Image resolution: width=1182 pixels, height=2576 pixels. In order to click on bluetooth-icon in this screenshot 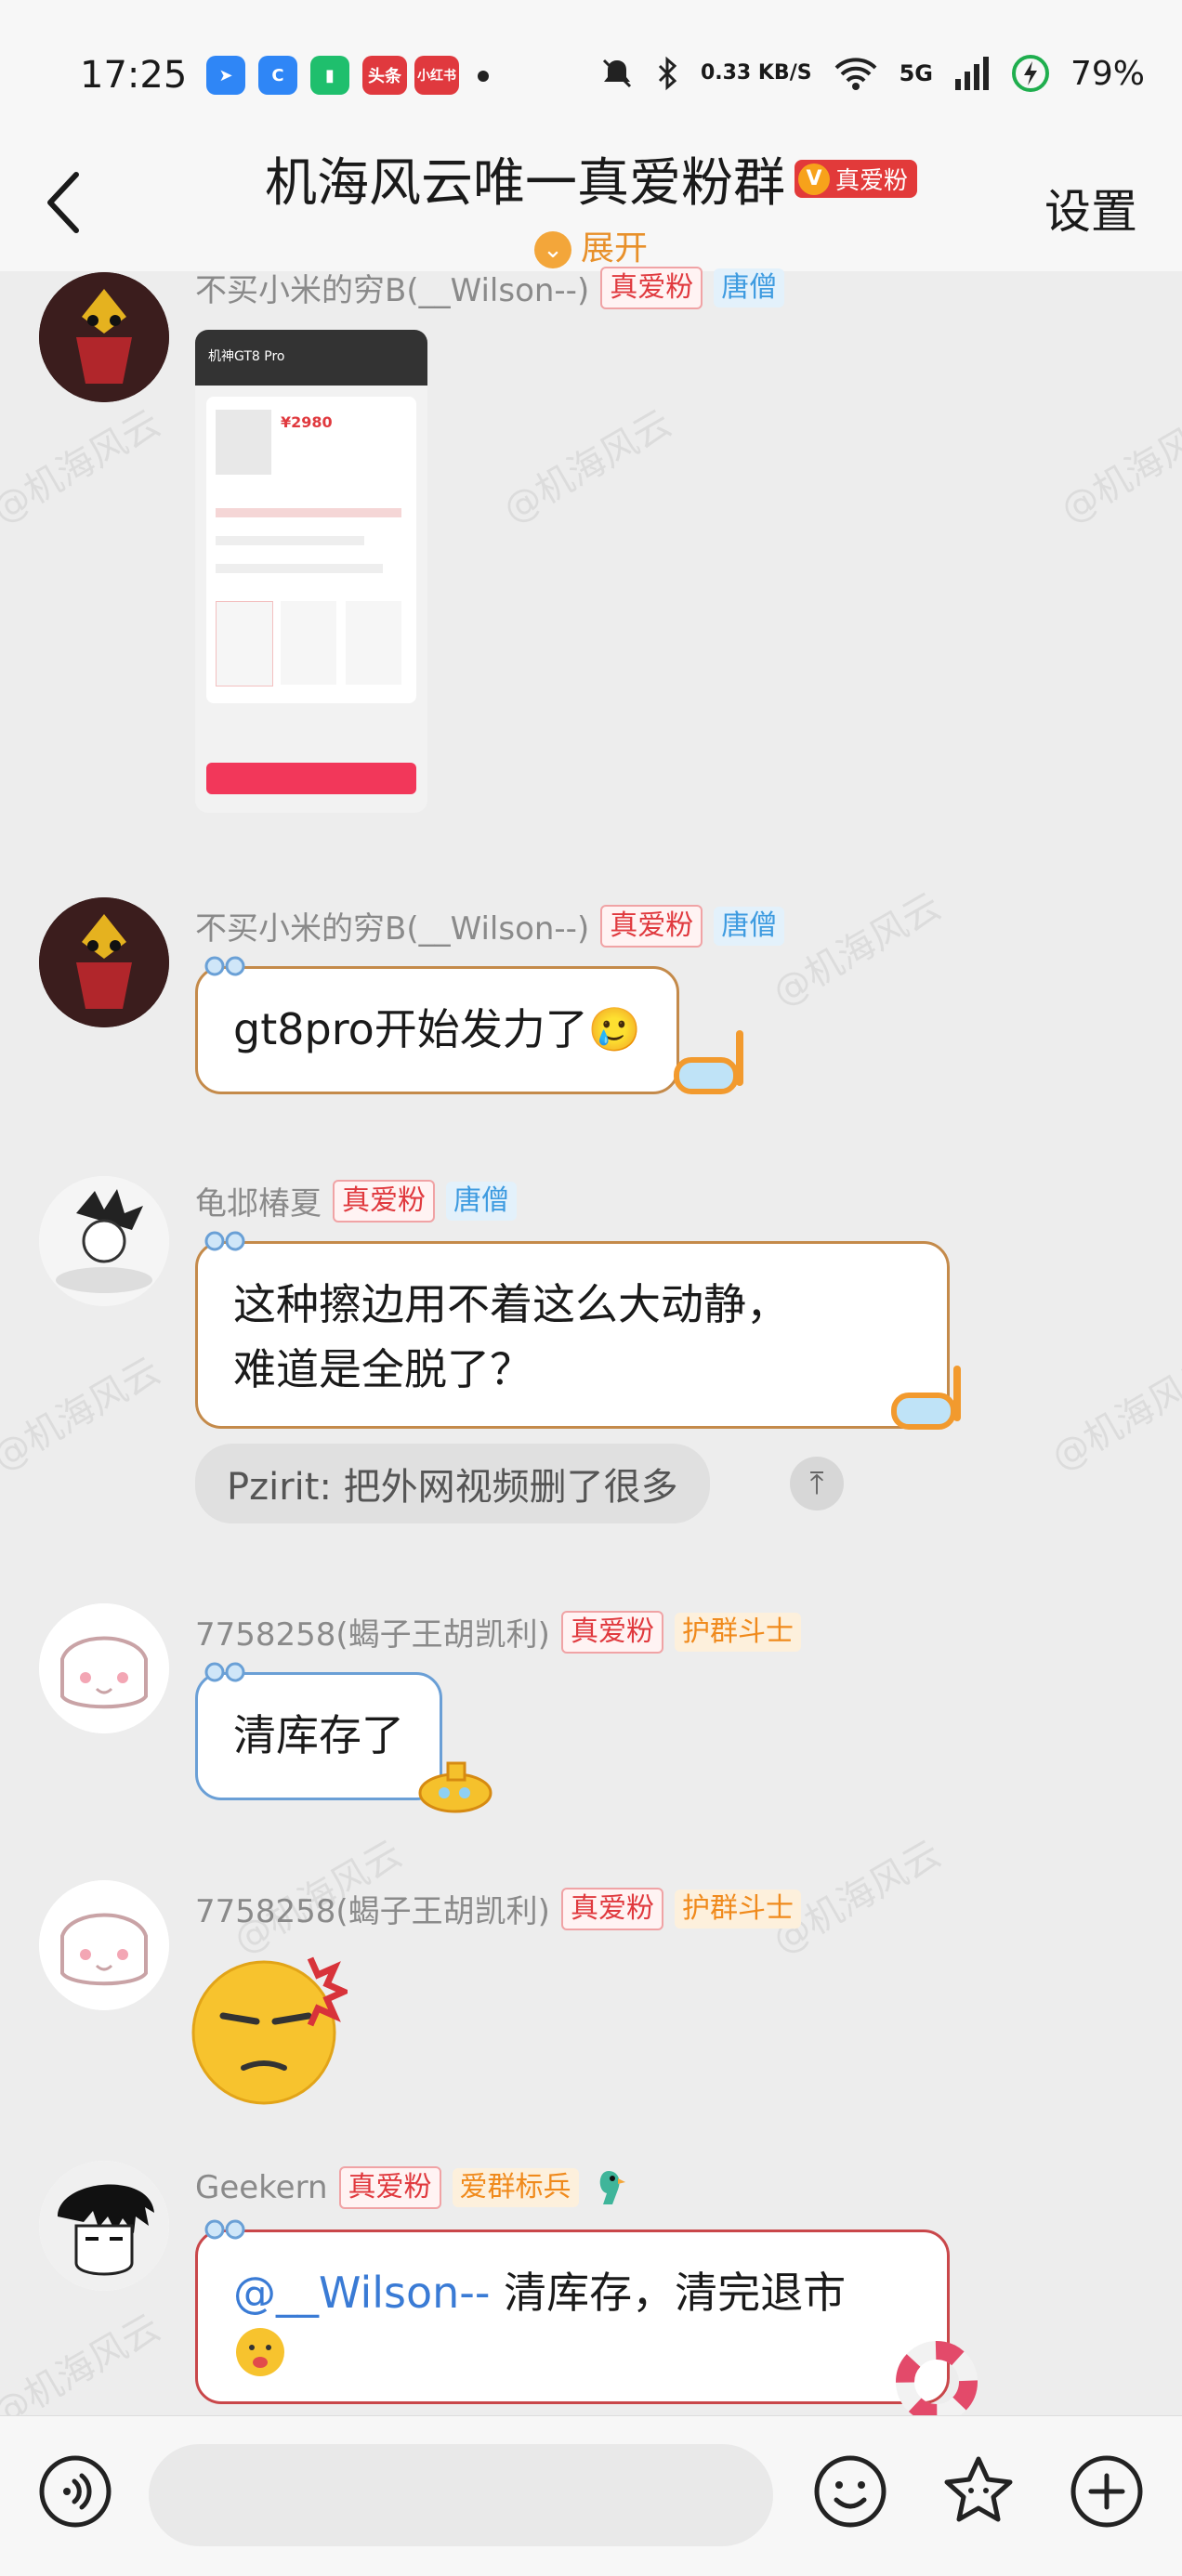, I will do `click(667, 74)`.